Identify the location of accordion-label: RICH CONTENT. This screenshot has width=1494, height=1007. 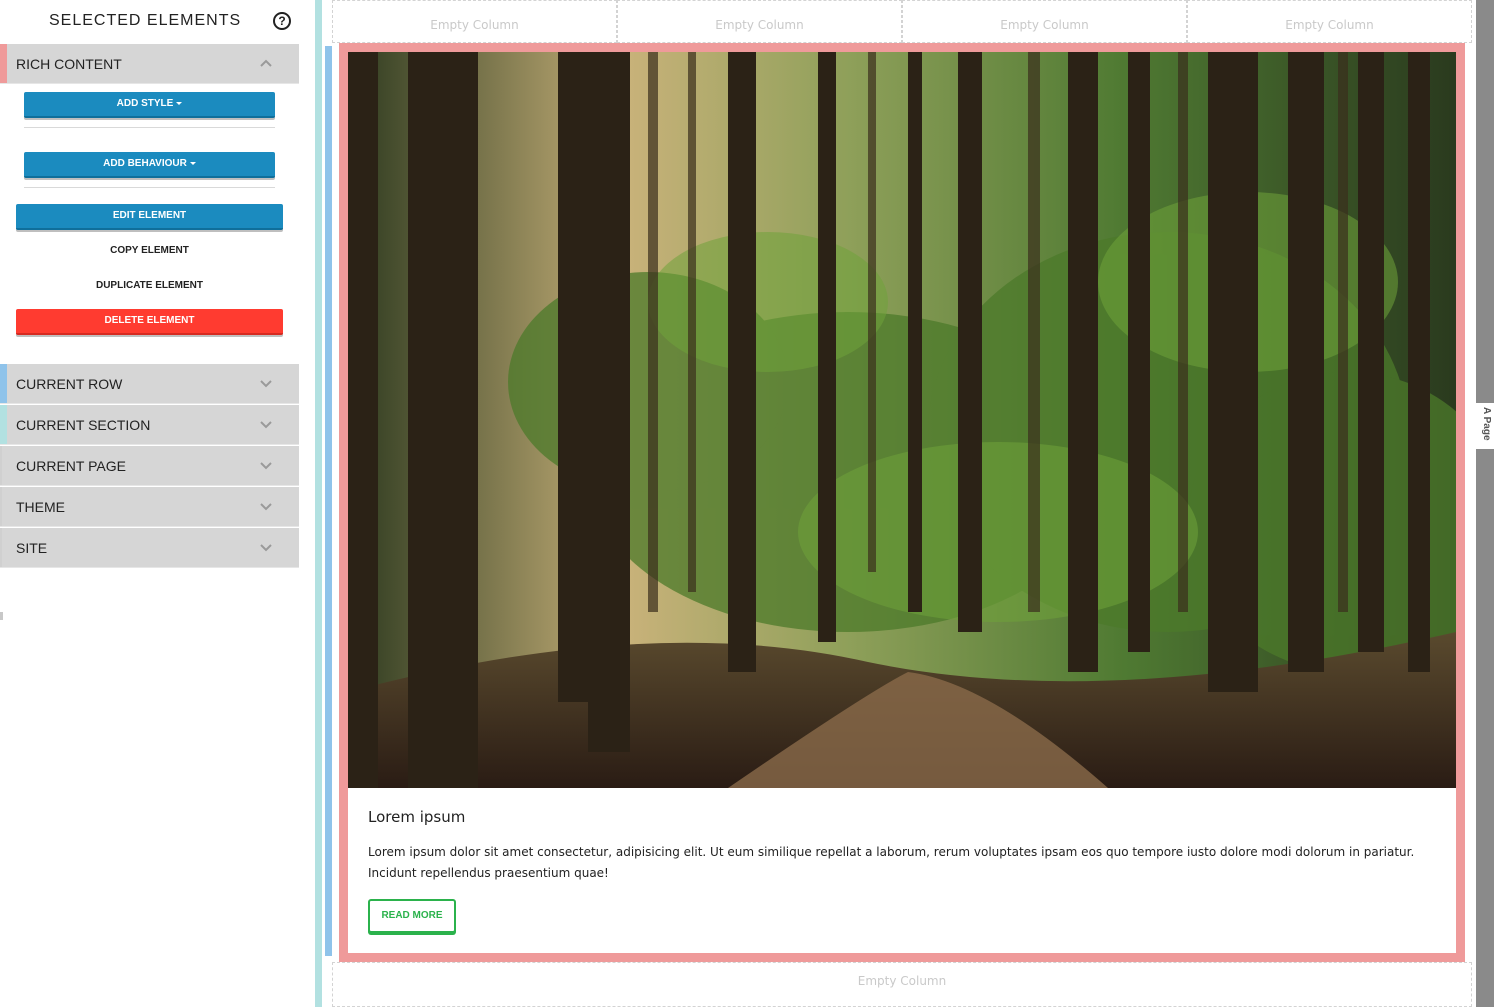
(69, 64).